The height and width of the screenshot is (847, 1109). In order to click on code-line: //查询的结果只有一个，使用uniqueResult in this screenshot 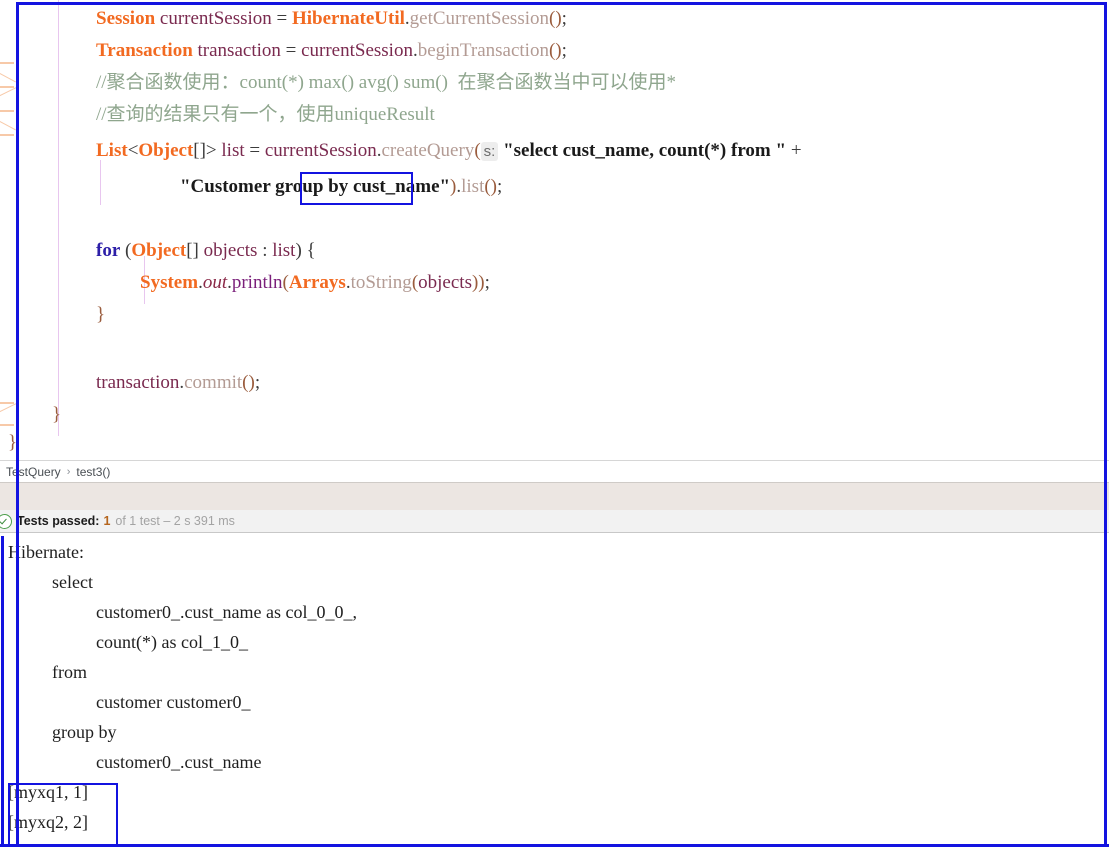, I will do `click(554, 115)`.